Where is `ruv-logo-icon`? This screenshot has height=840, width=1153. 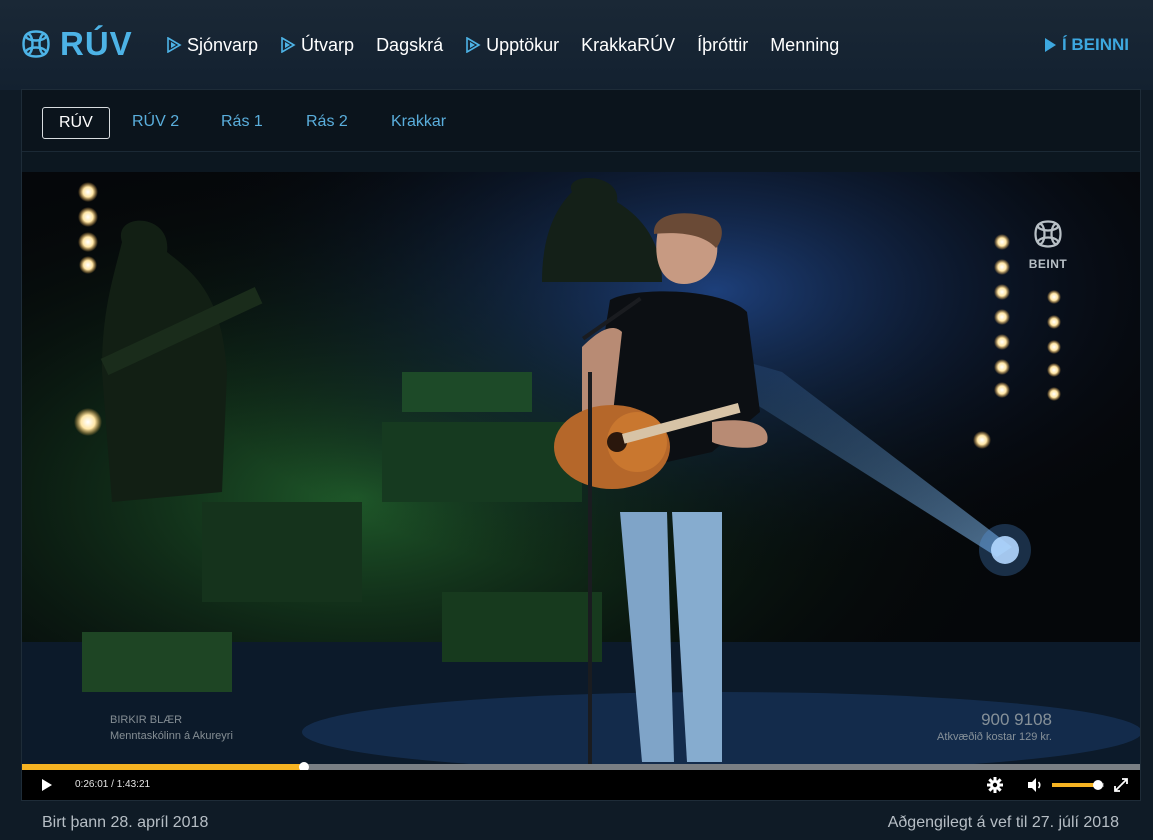 ruv-logo-icon is located at coordinates (36, 44).